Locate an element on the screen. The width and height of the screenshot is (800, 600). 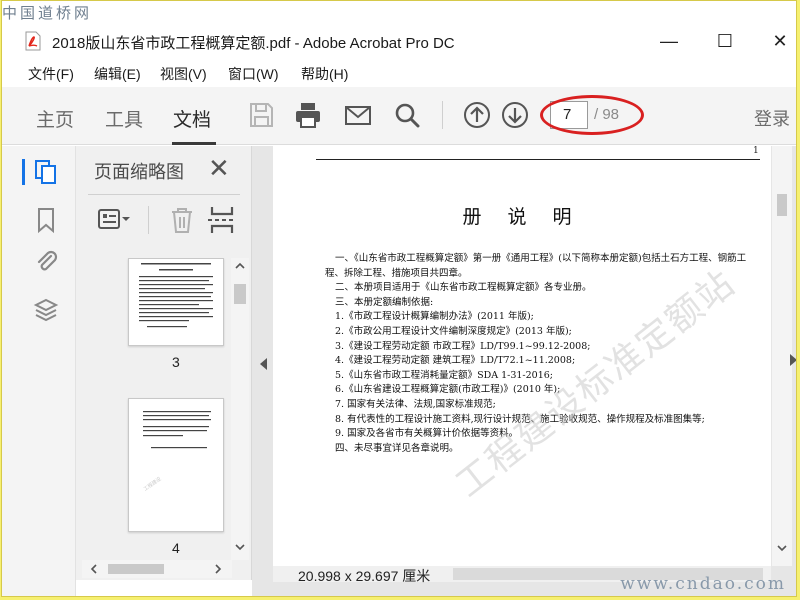
rail-active-indicator is located at coordinates (23, 172).